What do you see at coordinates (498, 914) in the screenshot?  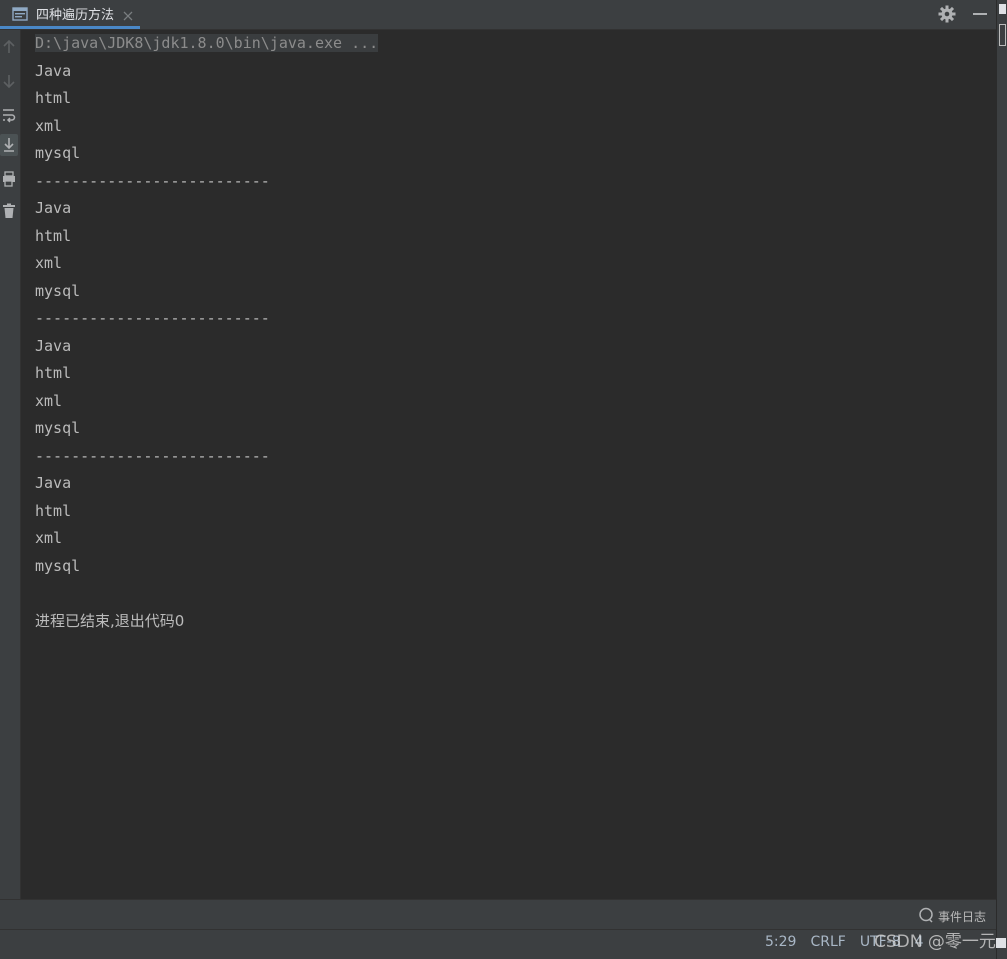 I see `event-bar: 事件日志` at bounding box center [498, 914].